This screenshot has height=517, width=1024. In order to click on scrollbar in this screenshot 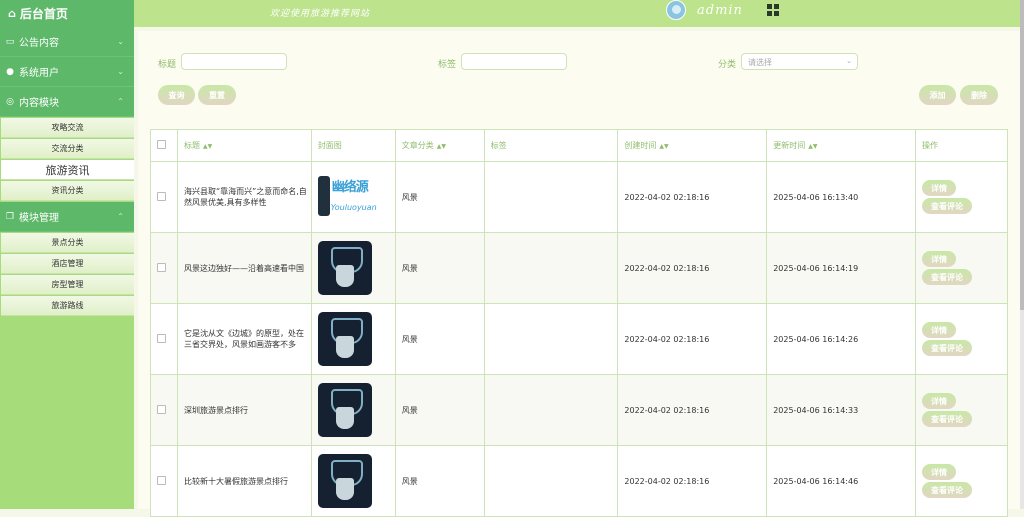, I will do `click(1022, 254)`.